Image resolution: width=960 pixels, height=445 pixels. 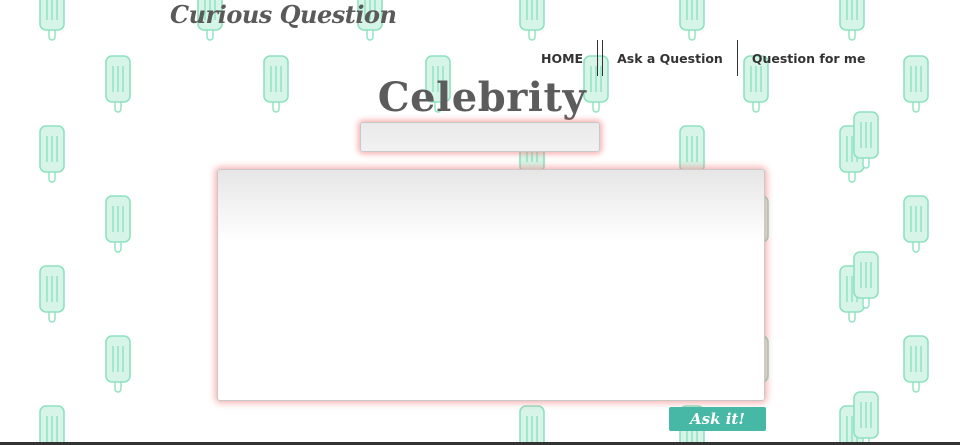 I want to click on question-title-input, so click(x=480, y=137).